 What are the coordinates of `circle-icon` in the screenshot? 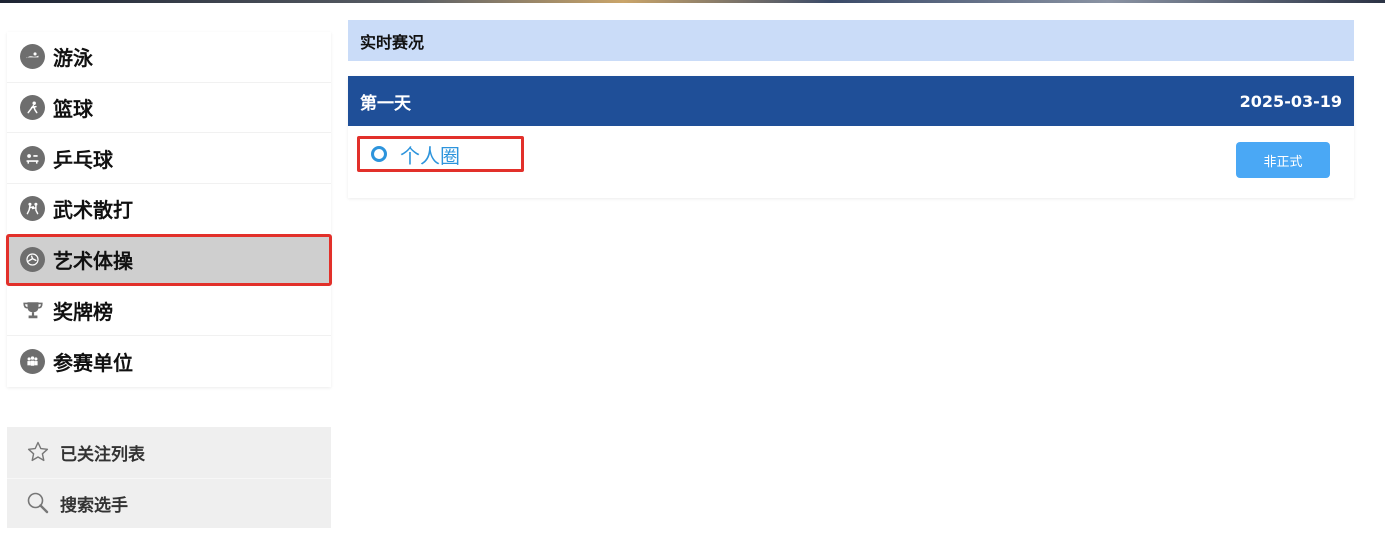 It's located at (379, 154).